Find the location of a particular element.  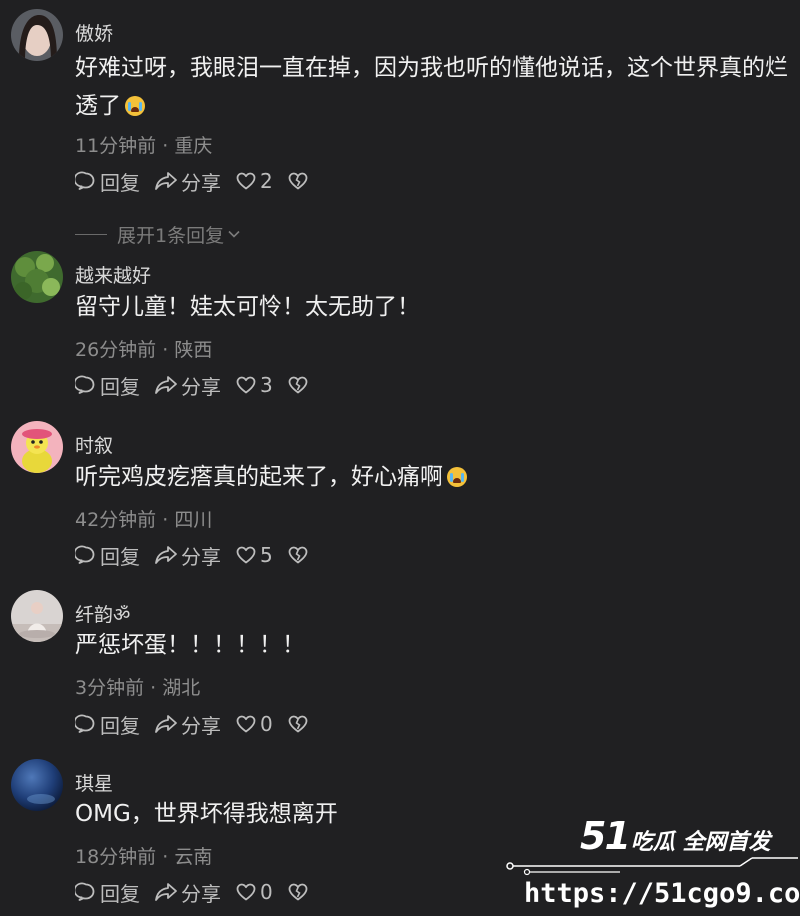

comment-text-body: 留守儿童！娃太可怜！太无助了！ is located at coordinates (247, 307).